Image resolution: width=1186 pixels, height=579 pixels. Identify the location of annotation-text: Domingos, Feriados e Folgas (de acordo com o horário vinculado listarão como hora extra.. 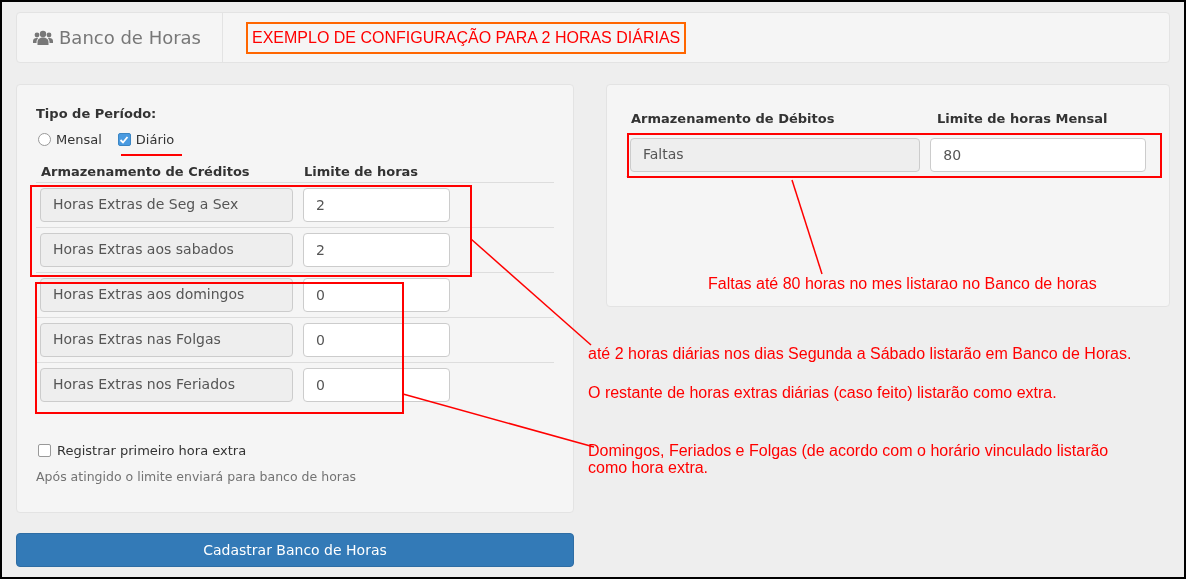
(849, 459).